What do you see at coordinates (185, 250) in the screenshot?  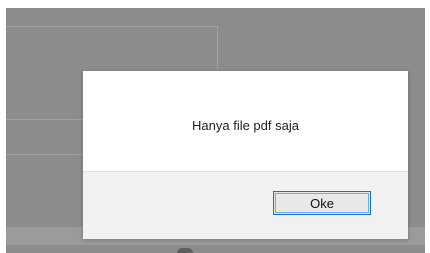 I see `background-shape` at bounding box center [185, 250].